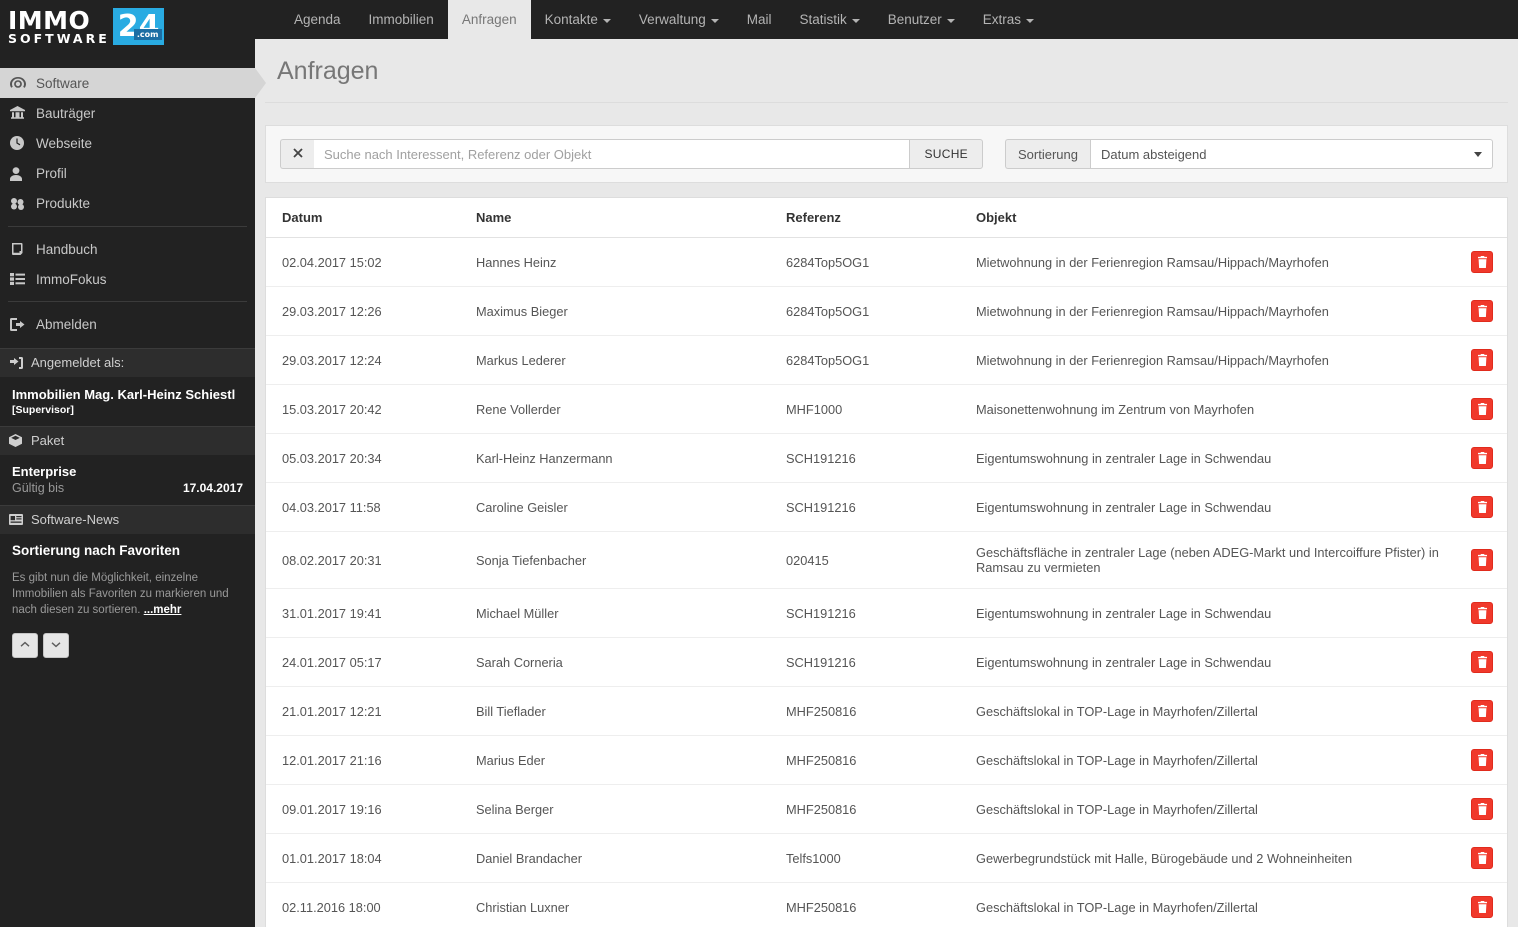 Image resolution: width=1518 pixels, height=927 pixels. I want to click on list-icon, so click(23, 279).